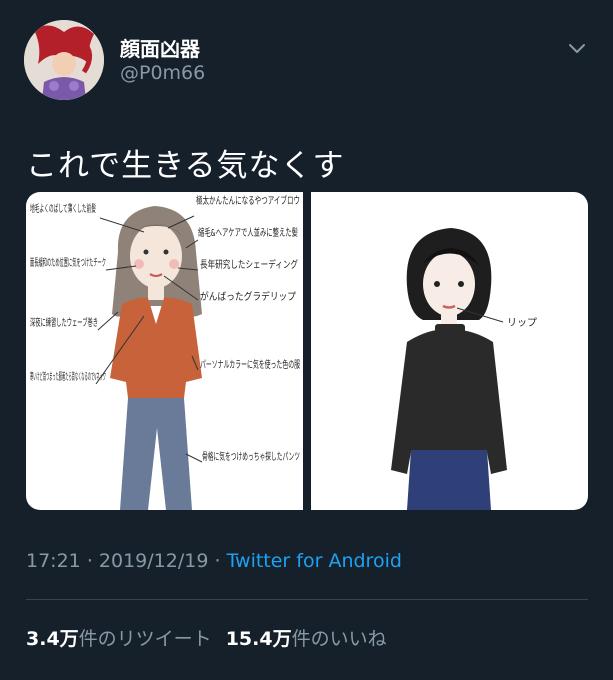 This screenshot has height=680, width=613. Describe the element at coordinates (250, 364) in the screenshot. I see `note-color: パーソナルカラーに気を使った色の服` at that location.